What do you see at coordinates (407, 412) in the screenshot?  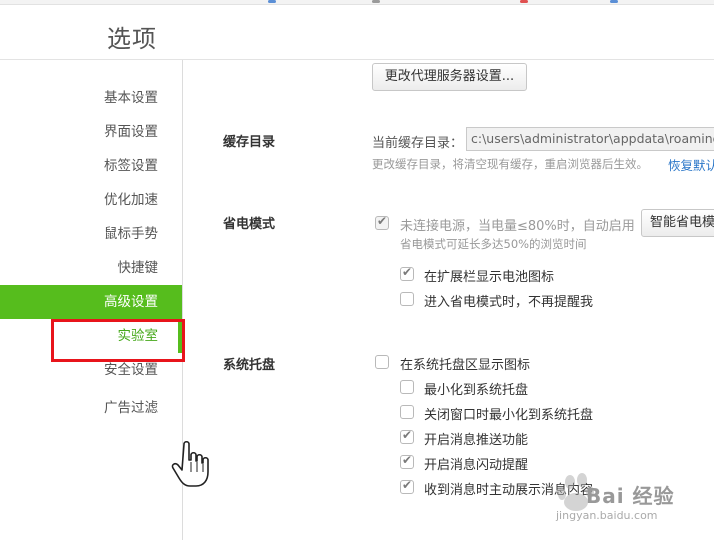 I see `close-to-tray-checkbox` at bounding box center [407, 412].